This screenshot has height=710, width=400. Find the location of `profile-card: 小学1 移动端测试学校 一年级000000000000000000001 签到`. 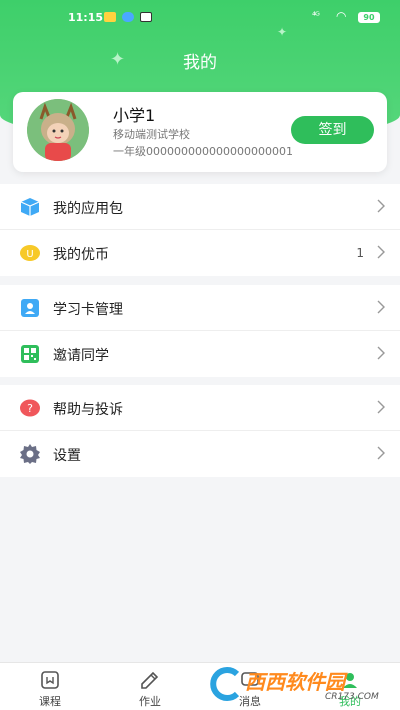

profile-card: 小学1 移动端测试学校 一年级000000000000000000001 签到 is located at coordinates (200, 132).